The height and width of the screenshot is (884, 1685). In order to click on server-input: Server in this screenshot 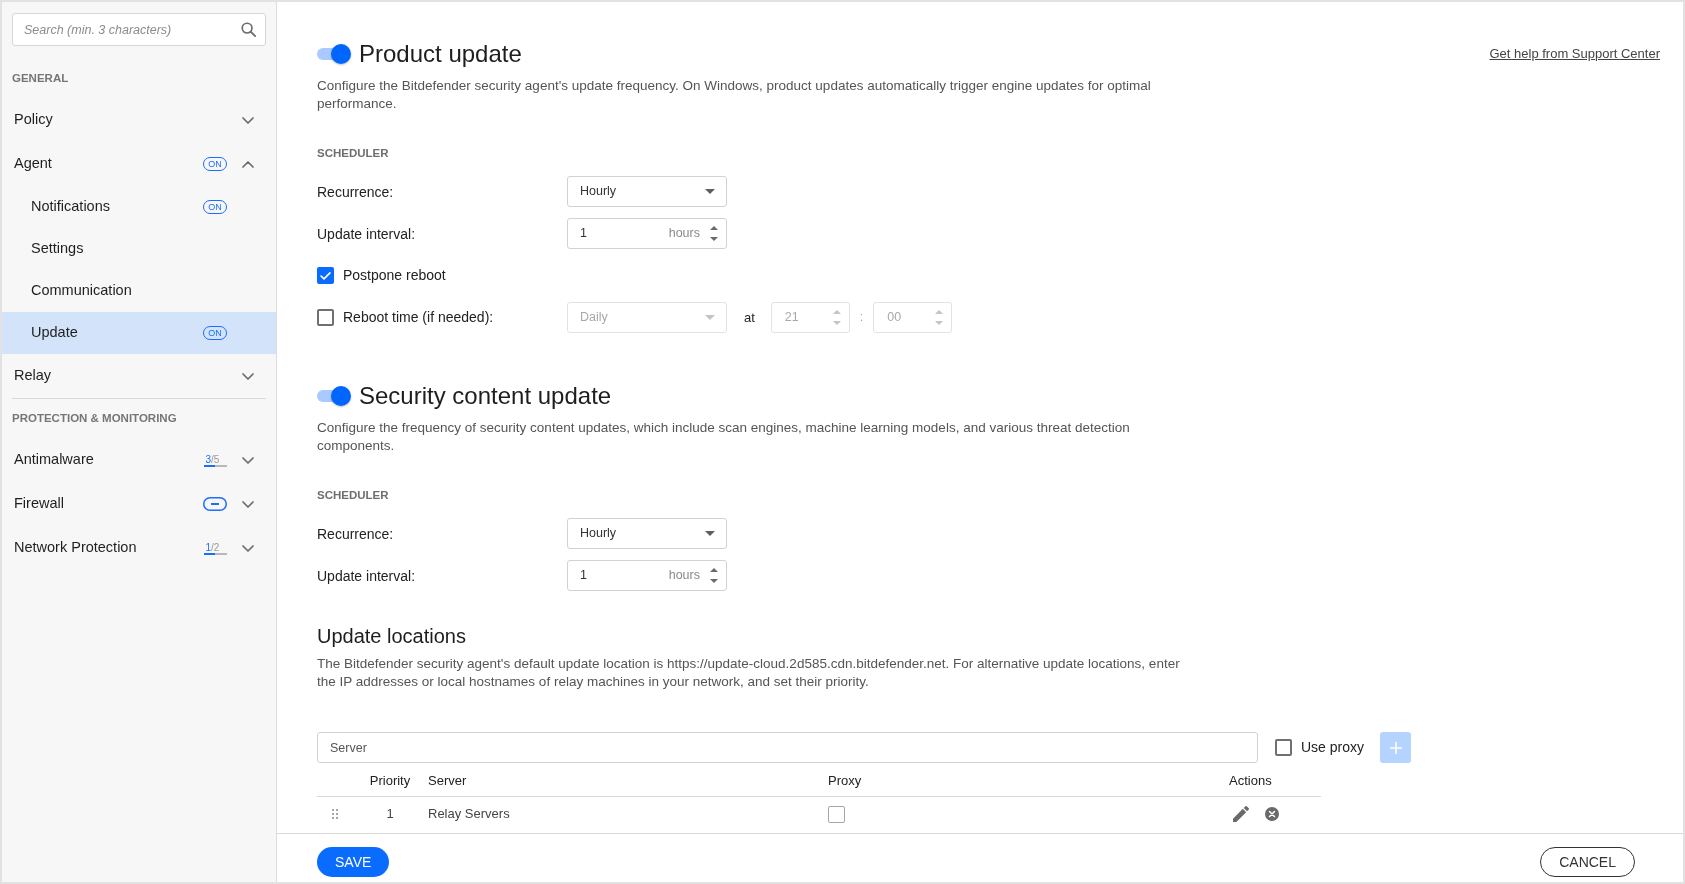, I will do `click(787, 747)`.